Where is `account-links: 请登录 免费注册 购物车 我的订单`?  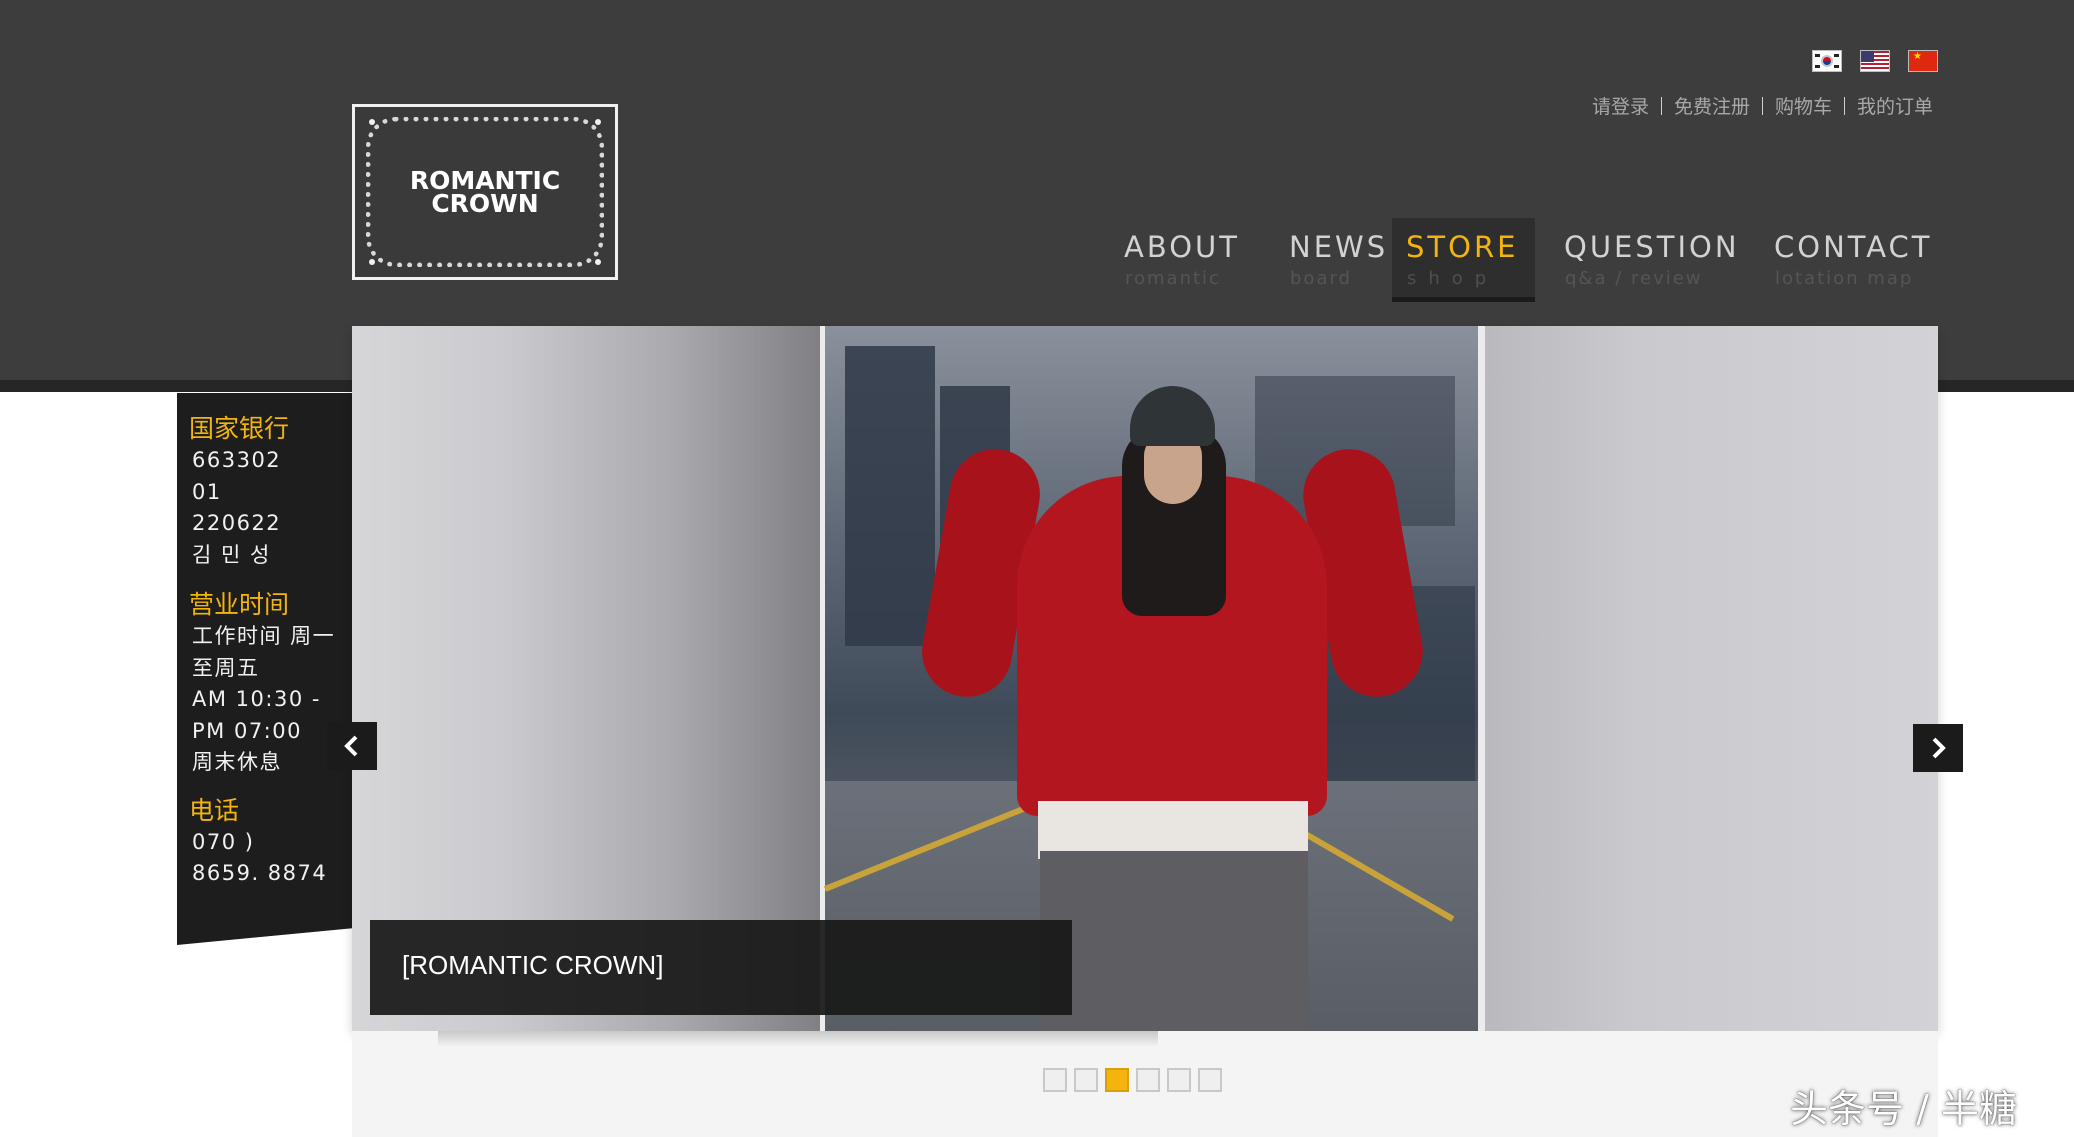 account-links: 请登录 免费注册 购物车 我的订单 is located at coordinates (1762, 105).